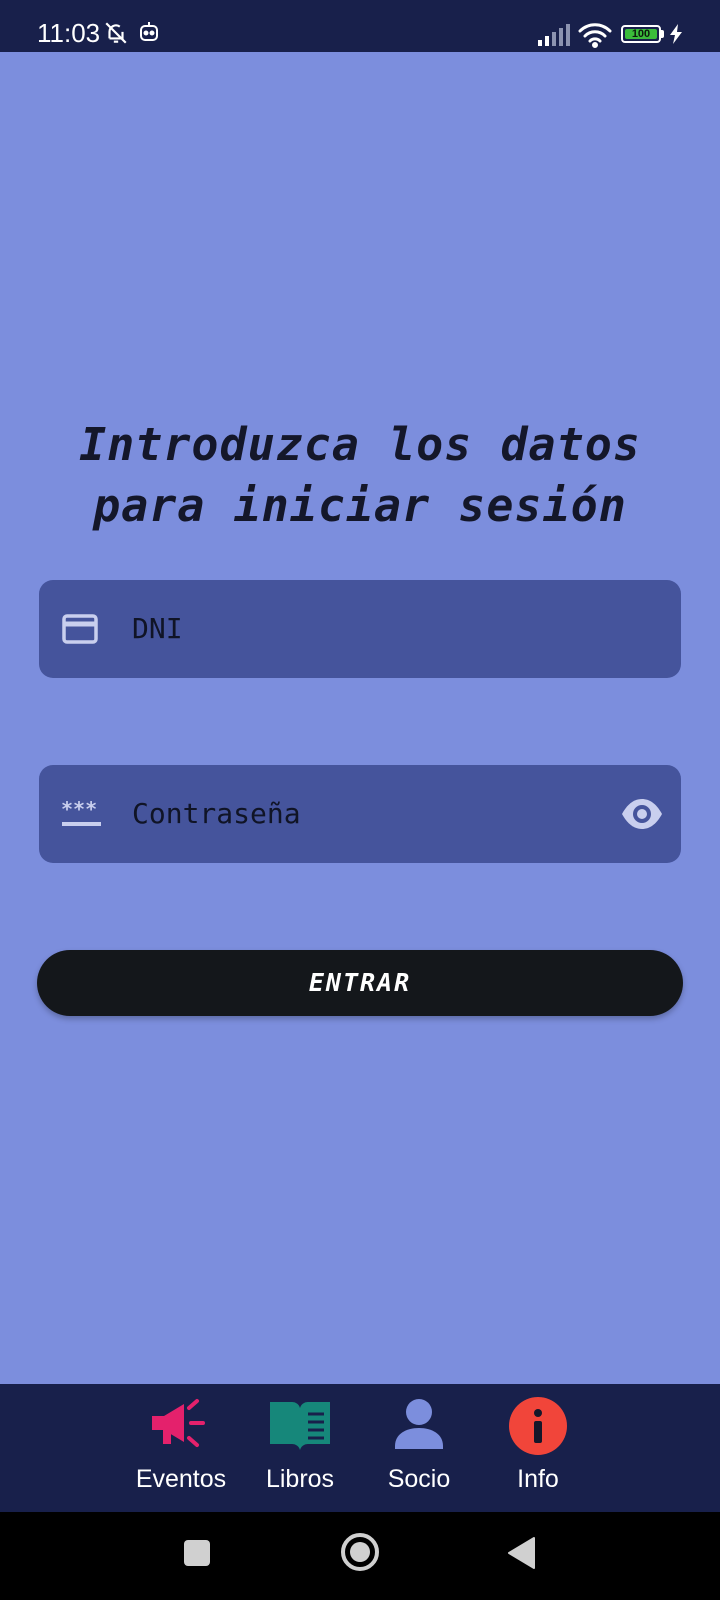 The height and width of the screenshot is (1600, 720). What do you see at coordinates (80, 631) in the screenshot?
I see `id-card-icon` at bounding box center [80, 631].